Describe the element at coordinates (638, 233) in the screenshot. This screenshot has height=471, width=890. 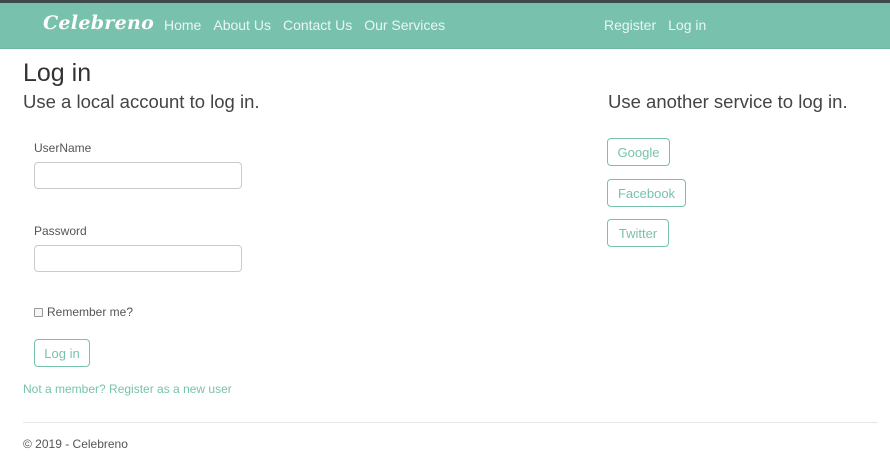
I see `twitter-login-button: Twitter` at that location.